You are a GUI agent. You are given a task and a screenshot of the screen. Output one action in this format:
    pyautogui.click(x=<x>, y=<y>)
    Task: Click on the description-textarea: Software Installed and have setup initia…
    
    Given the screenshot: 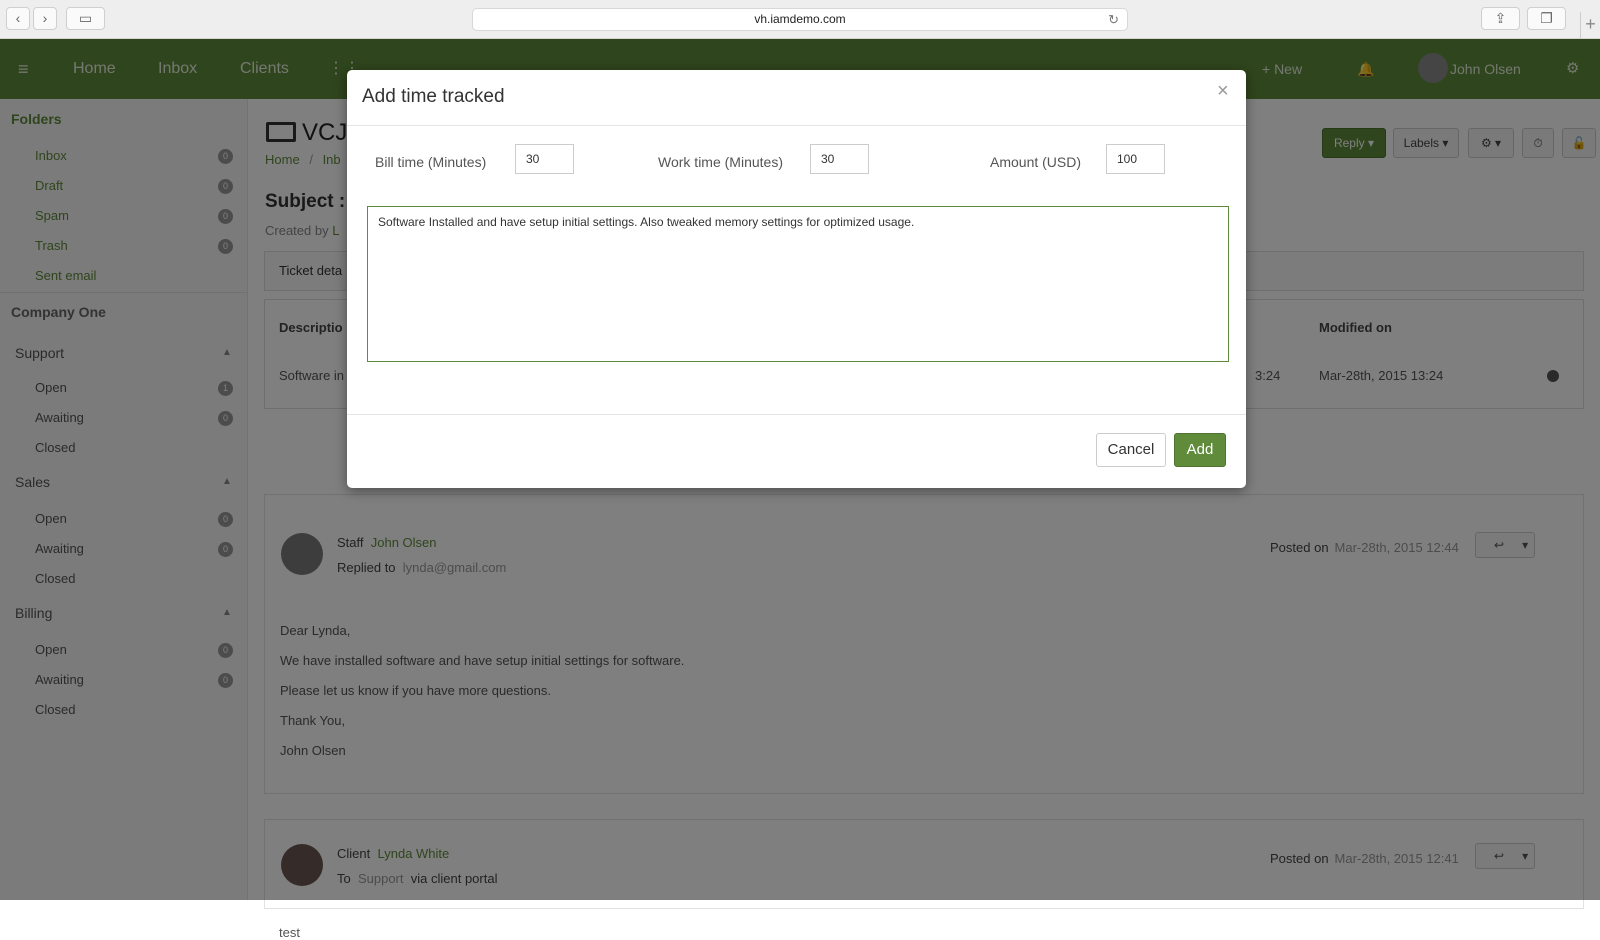 What is the action you would take?
    pyautogui.click(x=798, y=284)
    